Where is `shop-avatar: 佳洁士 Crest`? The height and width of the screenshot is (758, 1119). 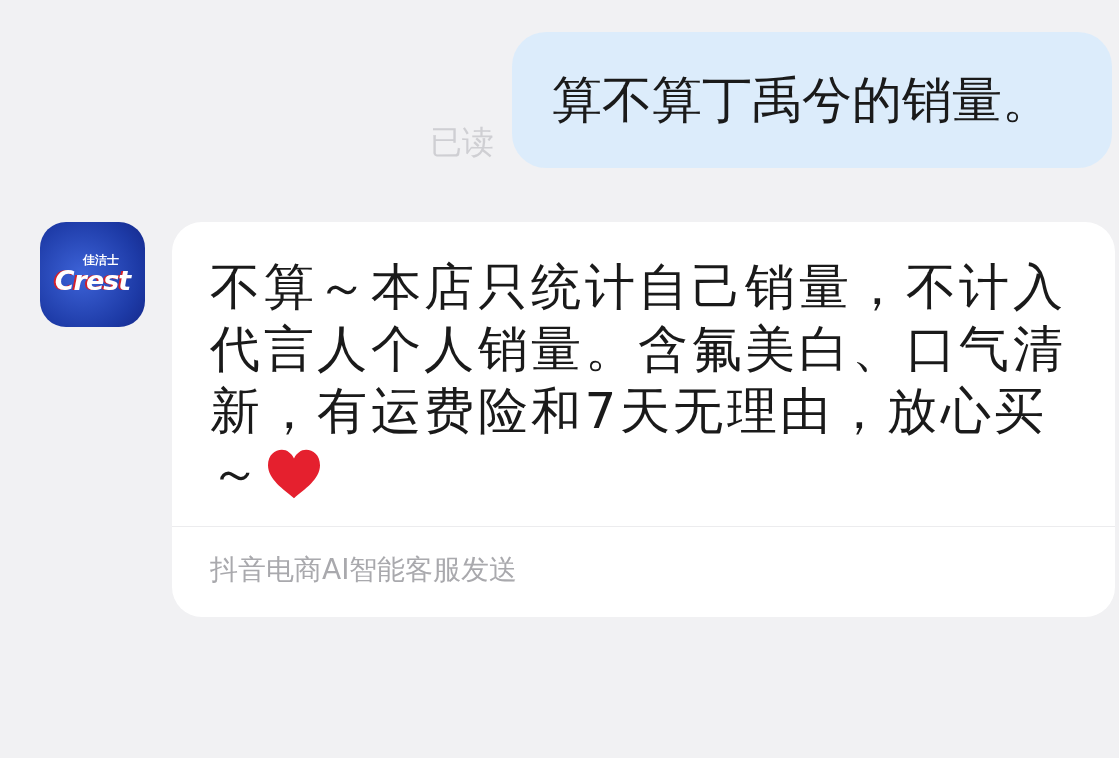 shop-avatar: 佳洁士 Crest is located at coordinates (92, 274).